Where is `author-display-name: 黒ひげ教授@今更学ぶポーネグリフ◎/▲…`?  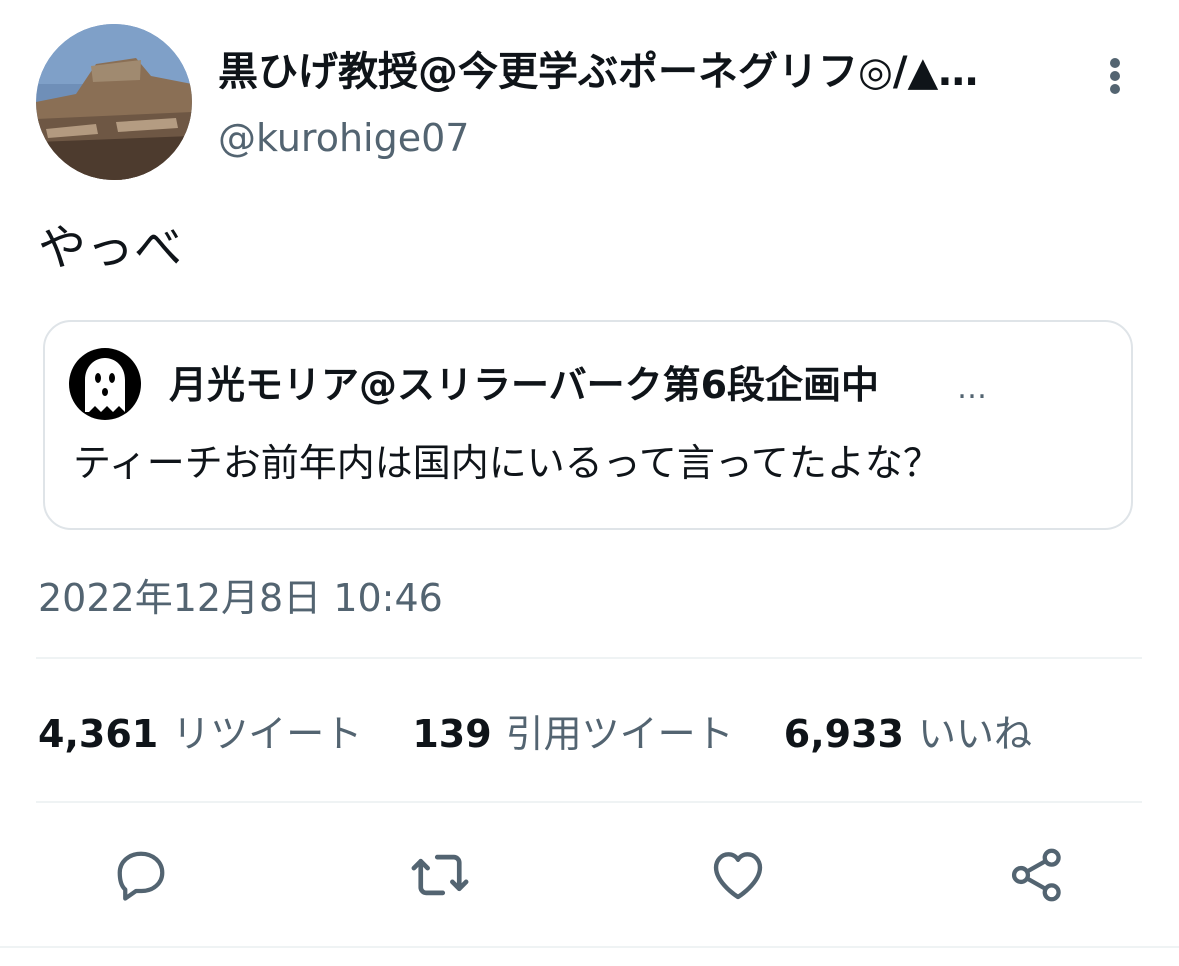 author-display-name: 黒ひげ教授@今更学ぶポーネグリフ◎/▲… is located at coordinates (628, 72).